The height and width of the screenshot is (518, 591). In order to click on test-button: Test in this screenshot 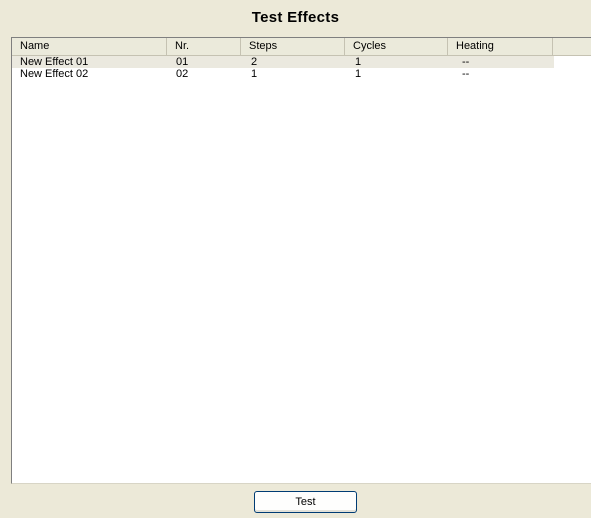, I will do `click(305, 502)`.